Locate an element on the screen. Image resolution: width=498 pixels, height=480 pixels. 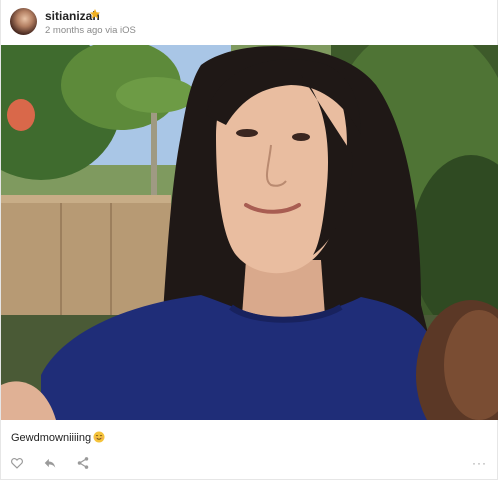
smiling-emoji-icon is located at coordinates (99, 437).